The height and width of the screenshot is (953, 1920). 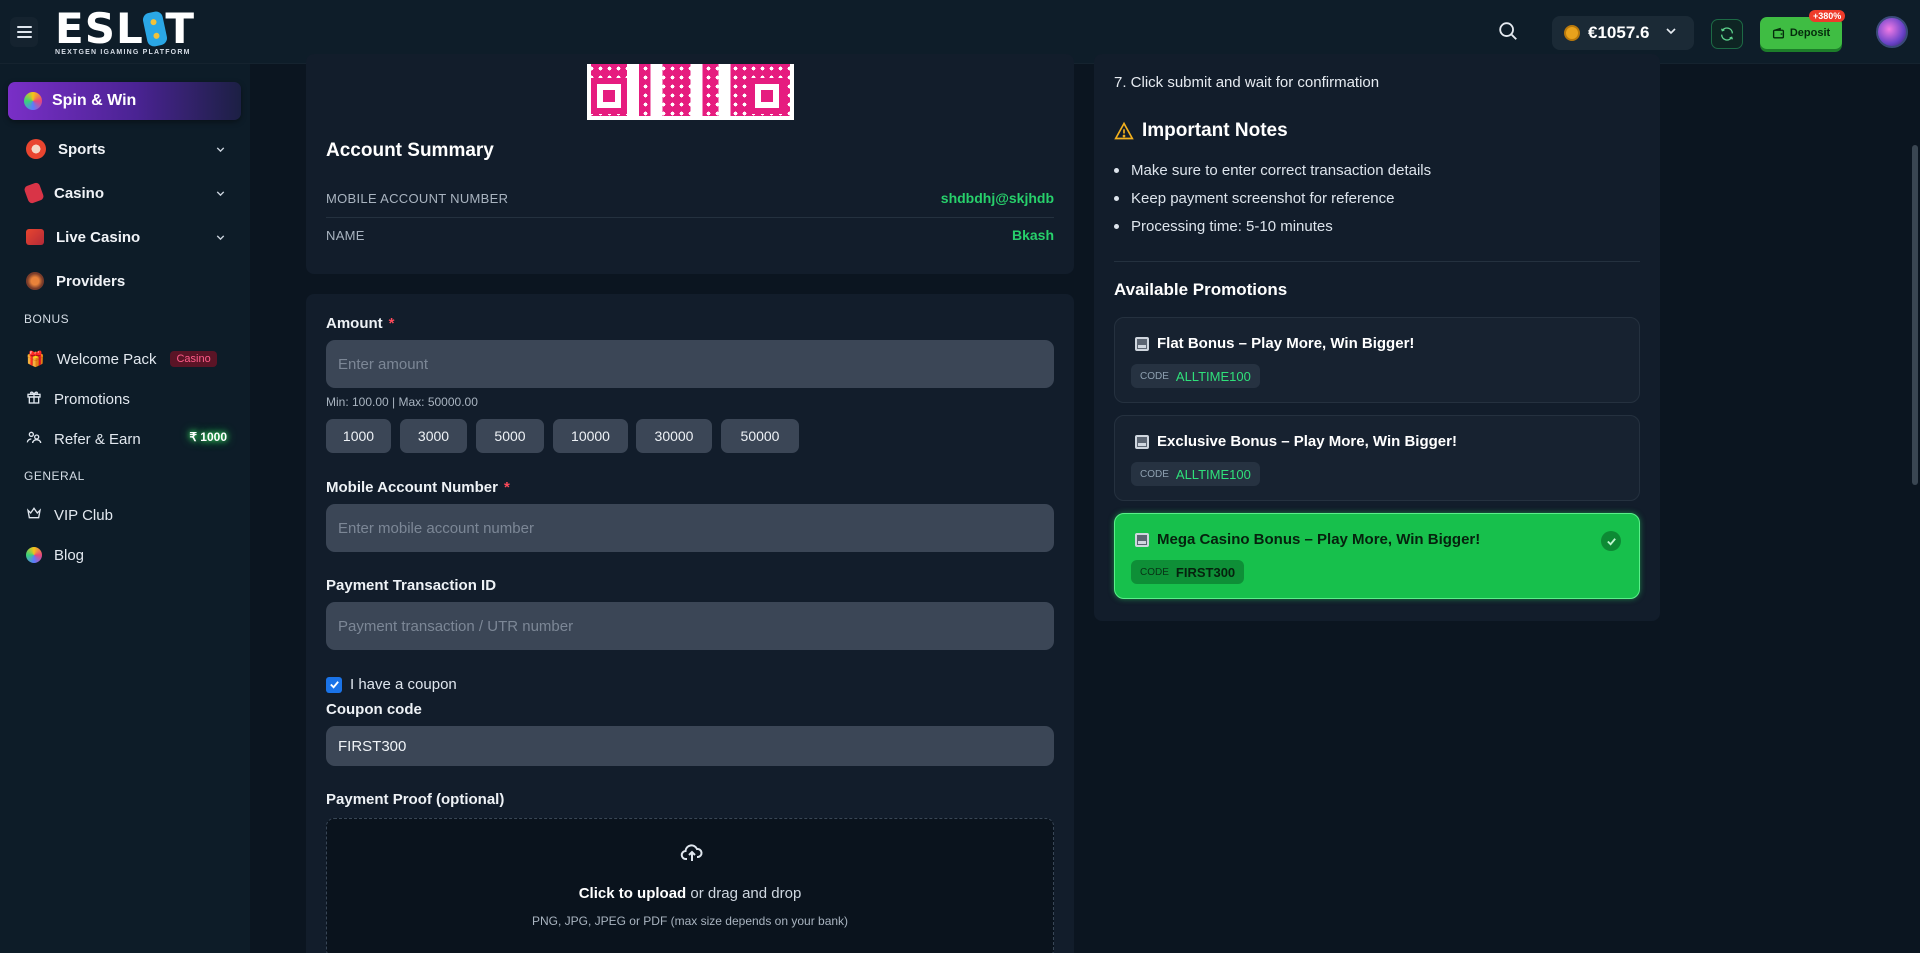 I want to click on amount-chip-3000: 3000, so click(x=433, y=436).